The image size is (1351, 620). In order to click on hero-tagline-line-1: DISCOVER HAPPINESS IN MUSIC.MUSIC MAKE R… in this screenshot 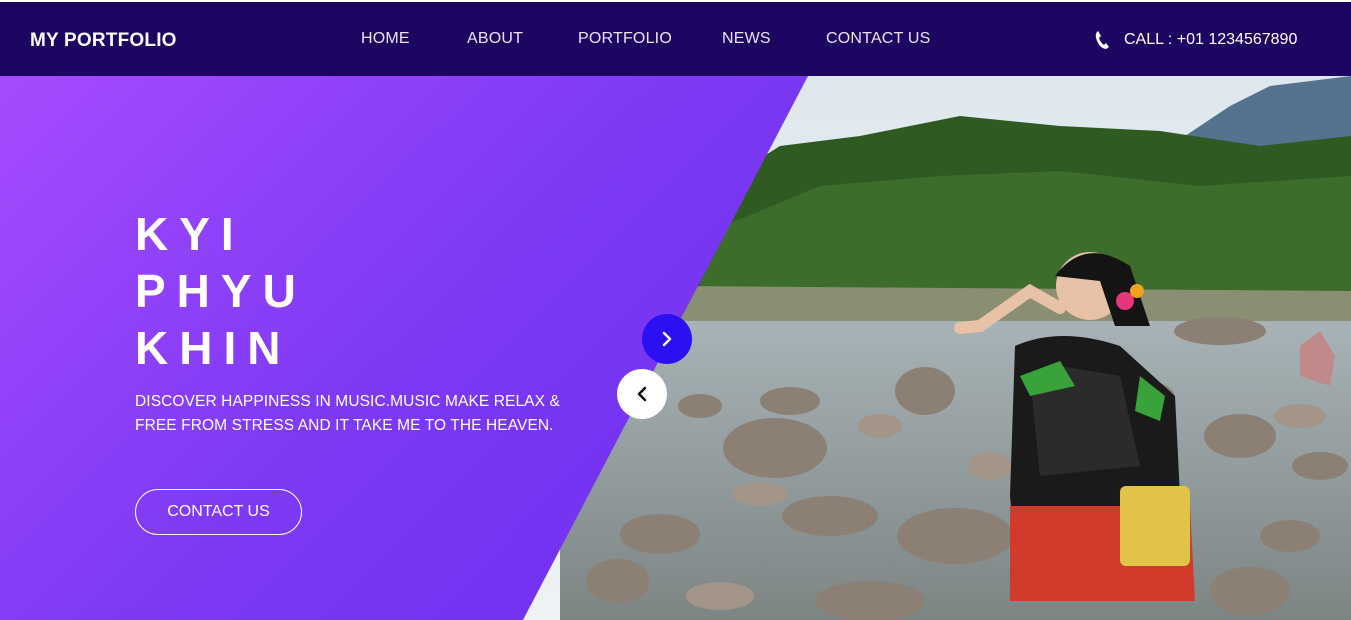, I will do `click(347, 401)`.